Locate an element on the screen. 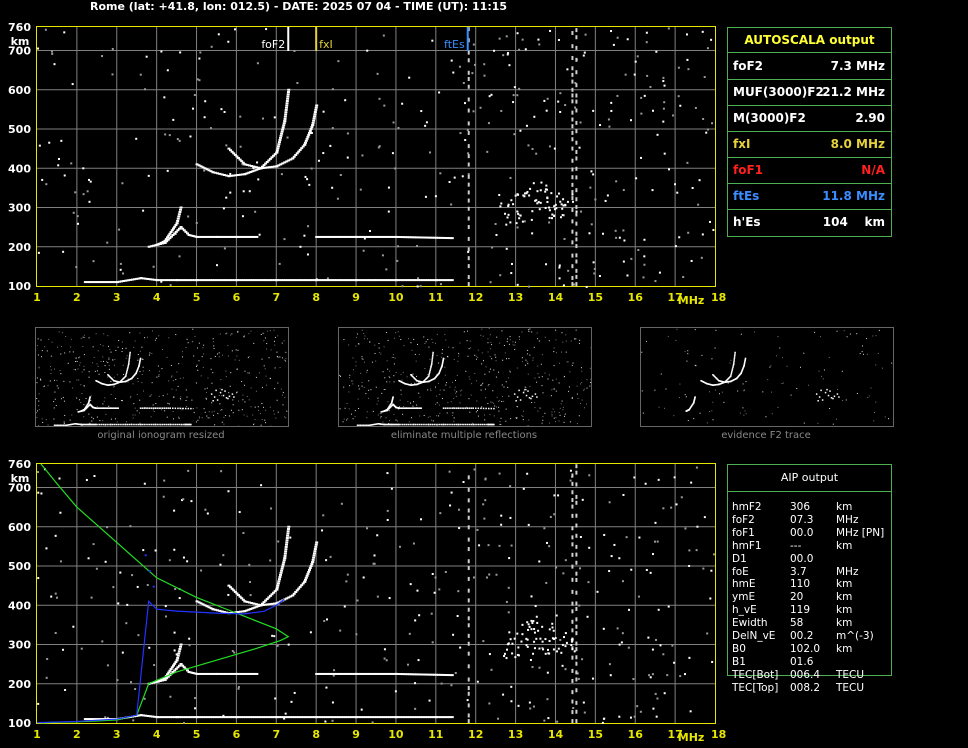  aip-value: 110 is located at coordinates (800, 584).